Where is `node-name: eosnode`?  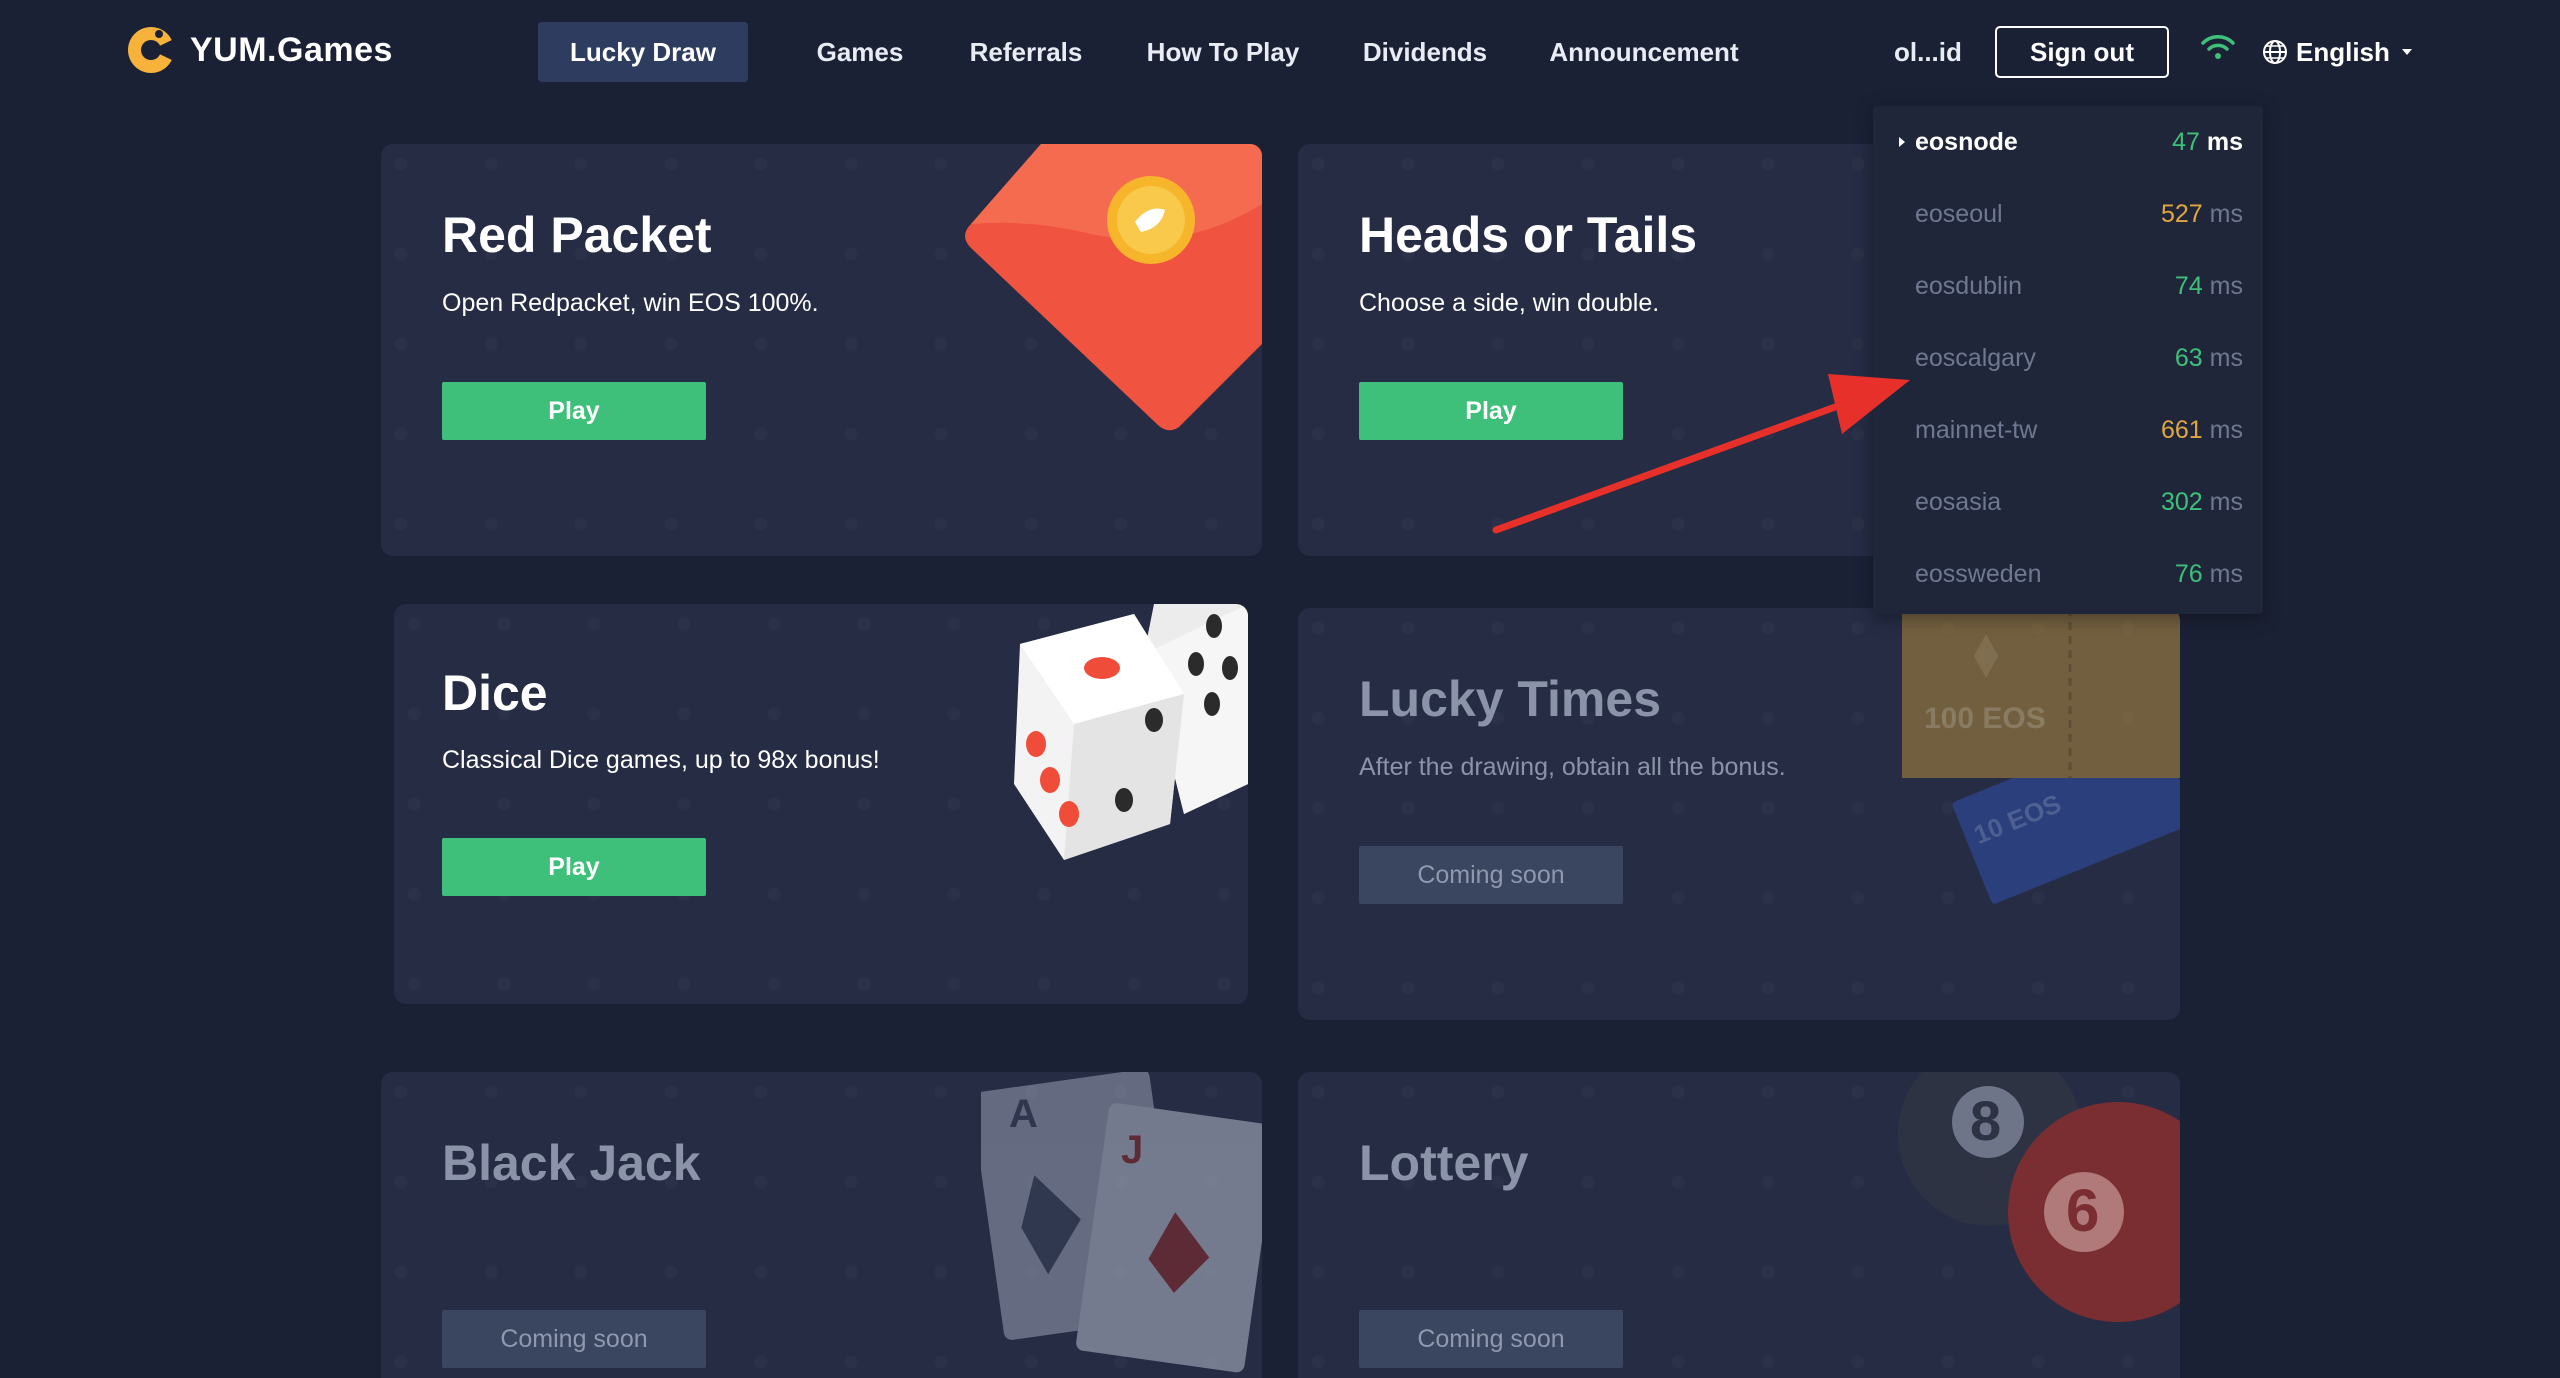
node-name: eosnode is located at coordinates (1966, 142).